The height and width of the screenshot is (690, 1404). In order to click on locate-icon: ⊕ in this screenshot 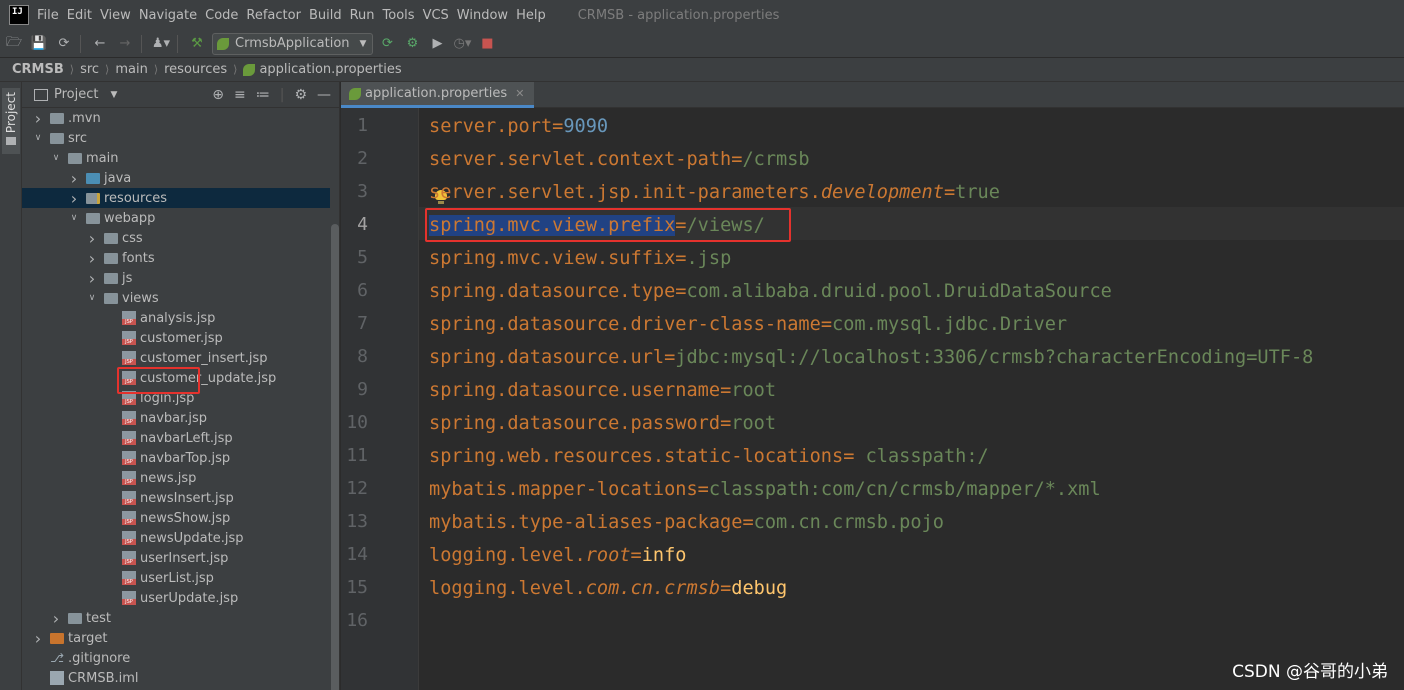, I will do `click(218, 95)`.